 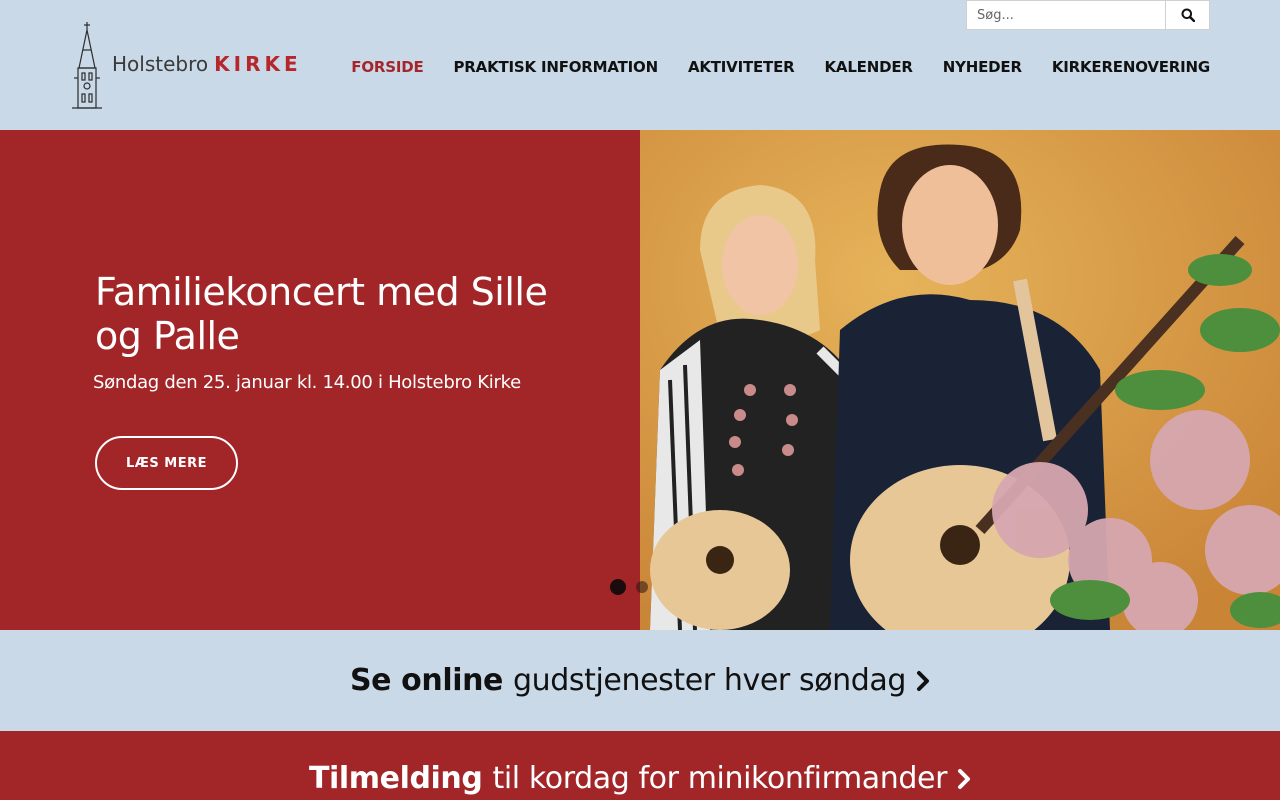 What do you see at coordinates (982, 67) in the screenshot?
I see `nav-item-nyheder: NYHEDER` at bounding box center [982, 67].